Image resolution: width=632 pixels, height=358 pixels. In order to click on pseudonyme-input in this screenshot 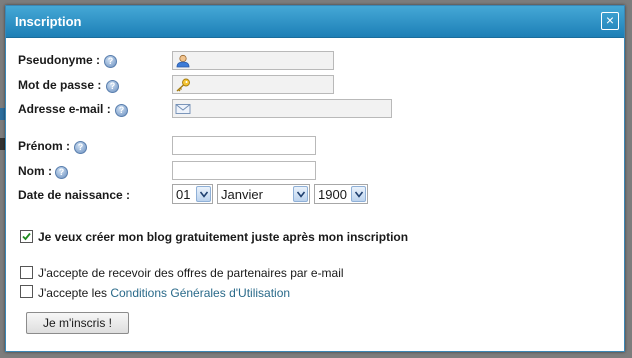, I will do `click(253, 60)`.